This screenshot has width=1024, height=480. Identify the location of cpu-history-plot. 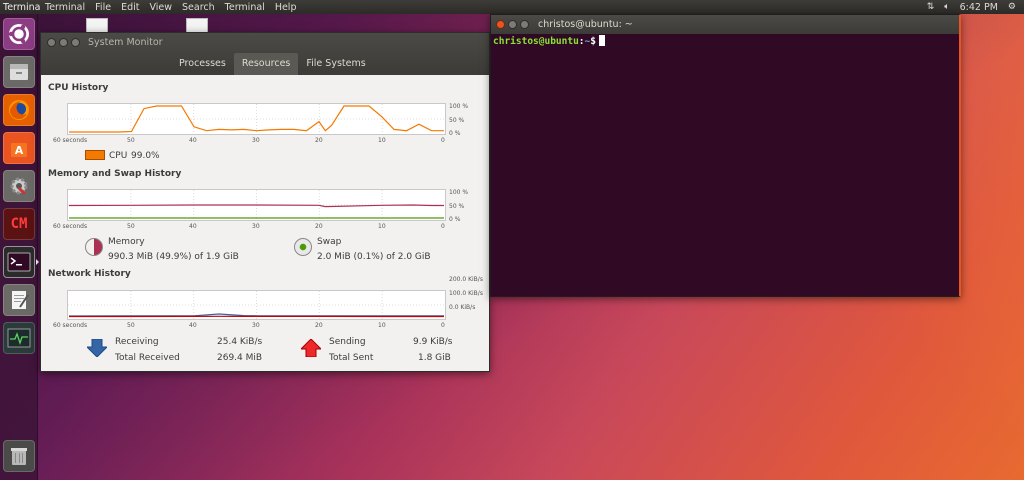
(256, 119).